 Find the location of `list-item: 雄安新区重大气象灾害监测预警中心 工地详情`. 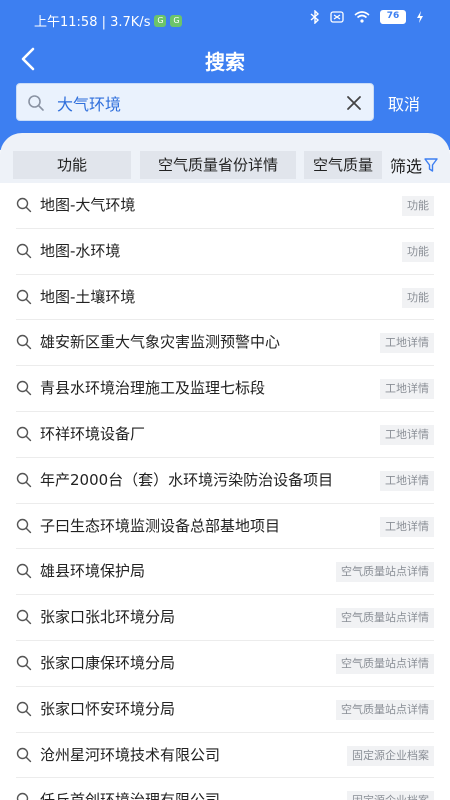

list-item: 雄安新区重大气象灾害监测预警中心 工地详情 is located at coordinates (225, 343).